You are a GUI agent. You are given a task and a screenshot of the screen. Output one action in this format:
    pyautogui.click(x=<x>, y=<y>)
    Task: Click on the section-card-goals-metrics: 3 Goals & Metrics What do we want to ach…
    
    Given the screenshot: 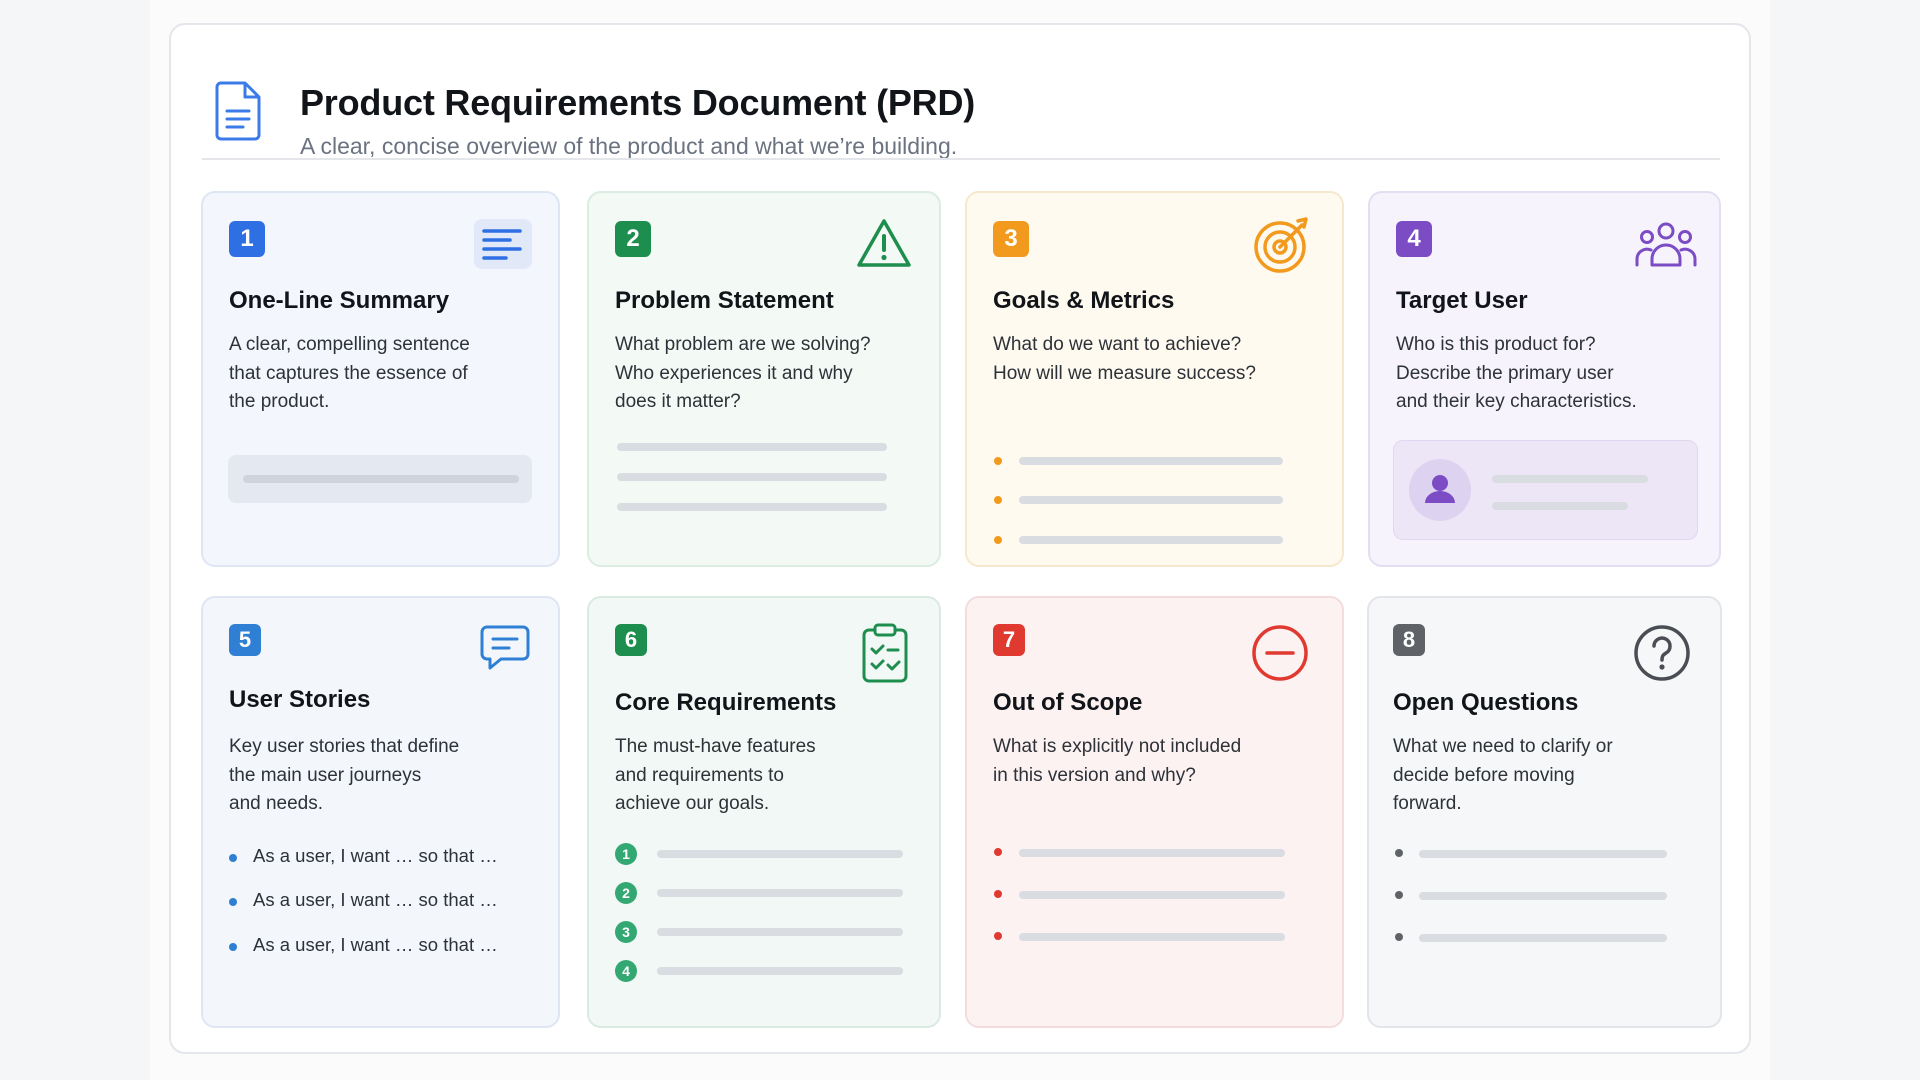 What is the action you would take?
    pyautogui.click(x=1154, y=379)
    